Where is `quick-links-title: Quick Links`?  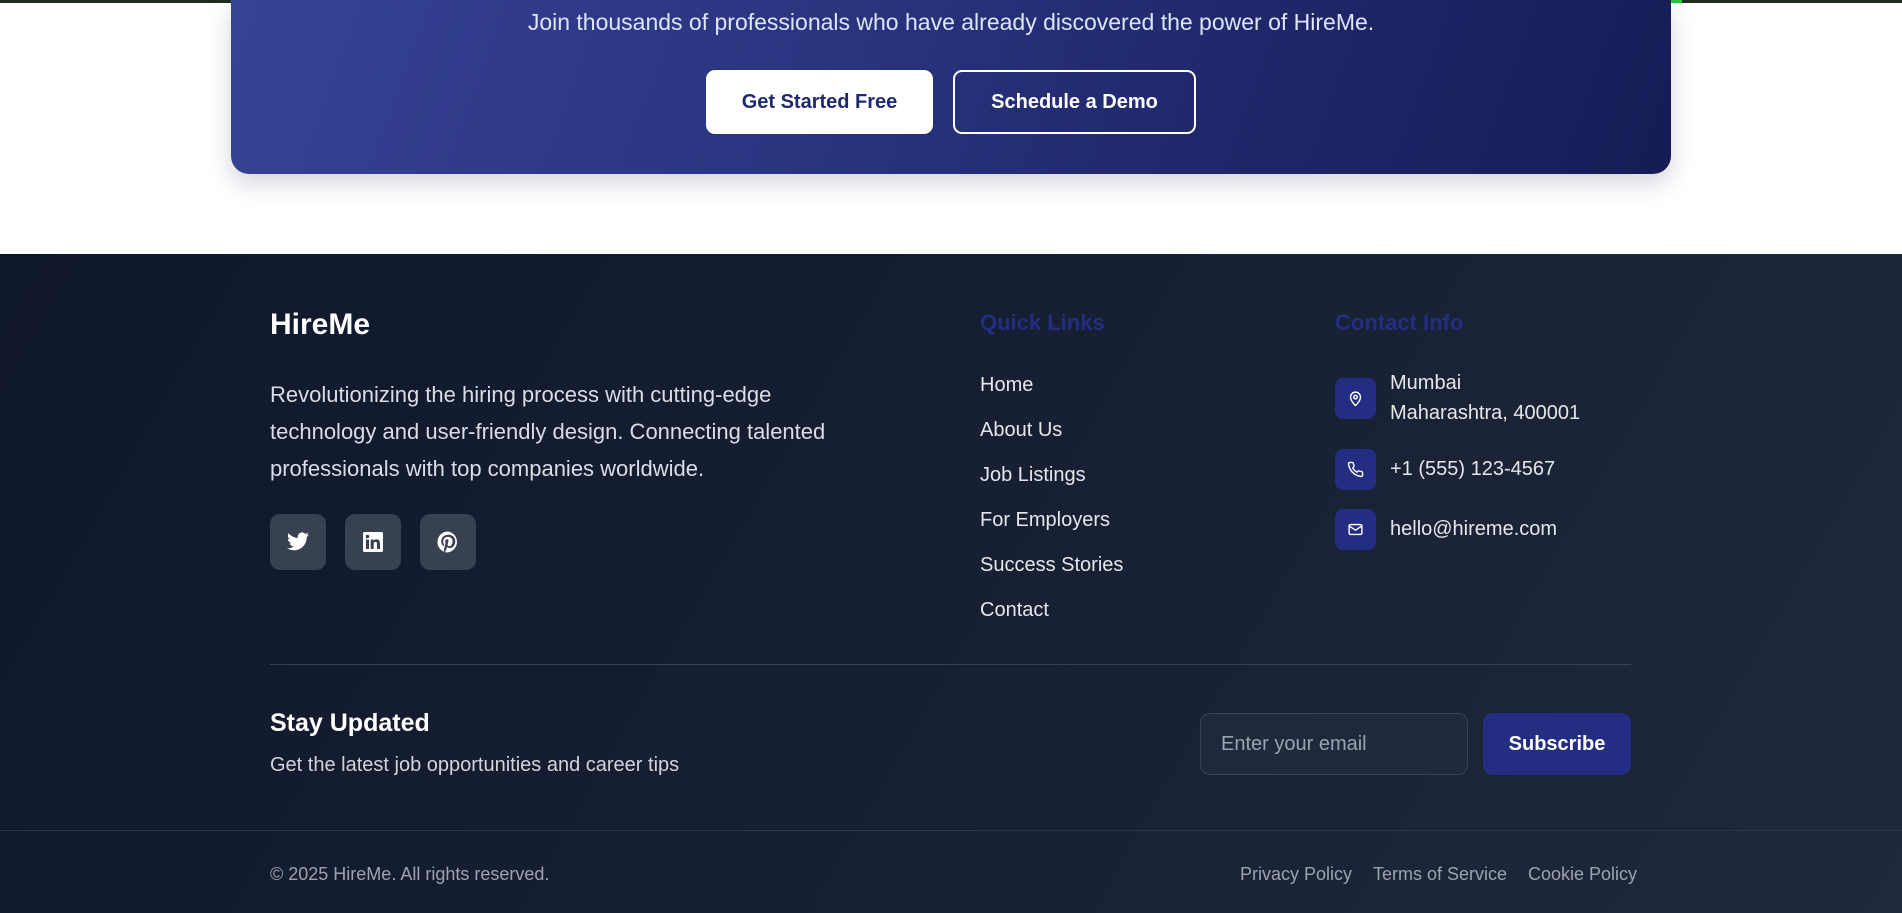
quick-links-title: Quick Links is located at coordinates (1042, 322).